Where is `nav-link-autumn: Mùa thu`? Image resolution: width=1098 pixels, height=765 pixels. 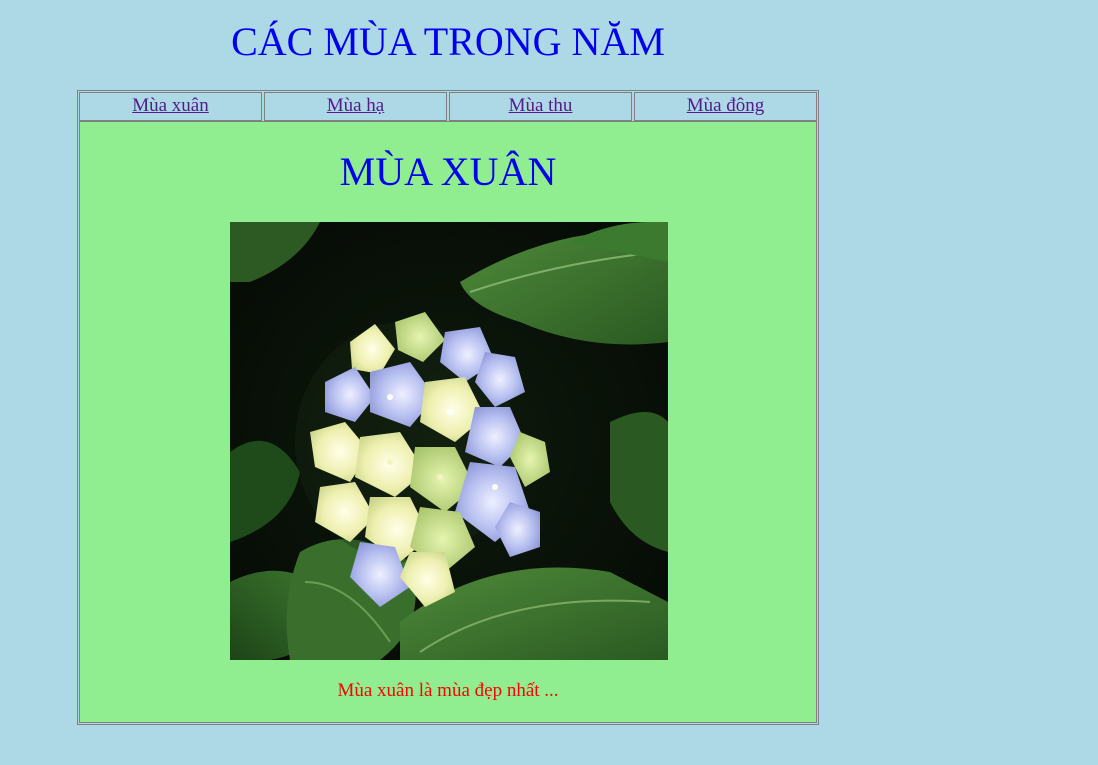
nav-link-autumn: Mùa thu is located at coordinates (541, 105).